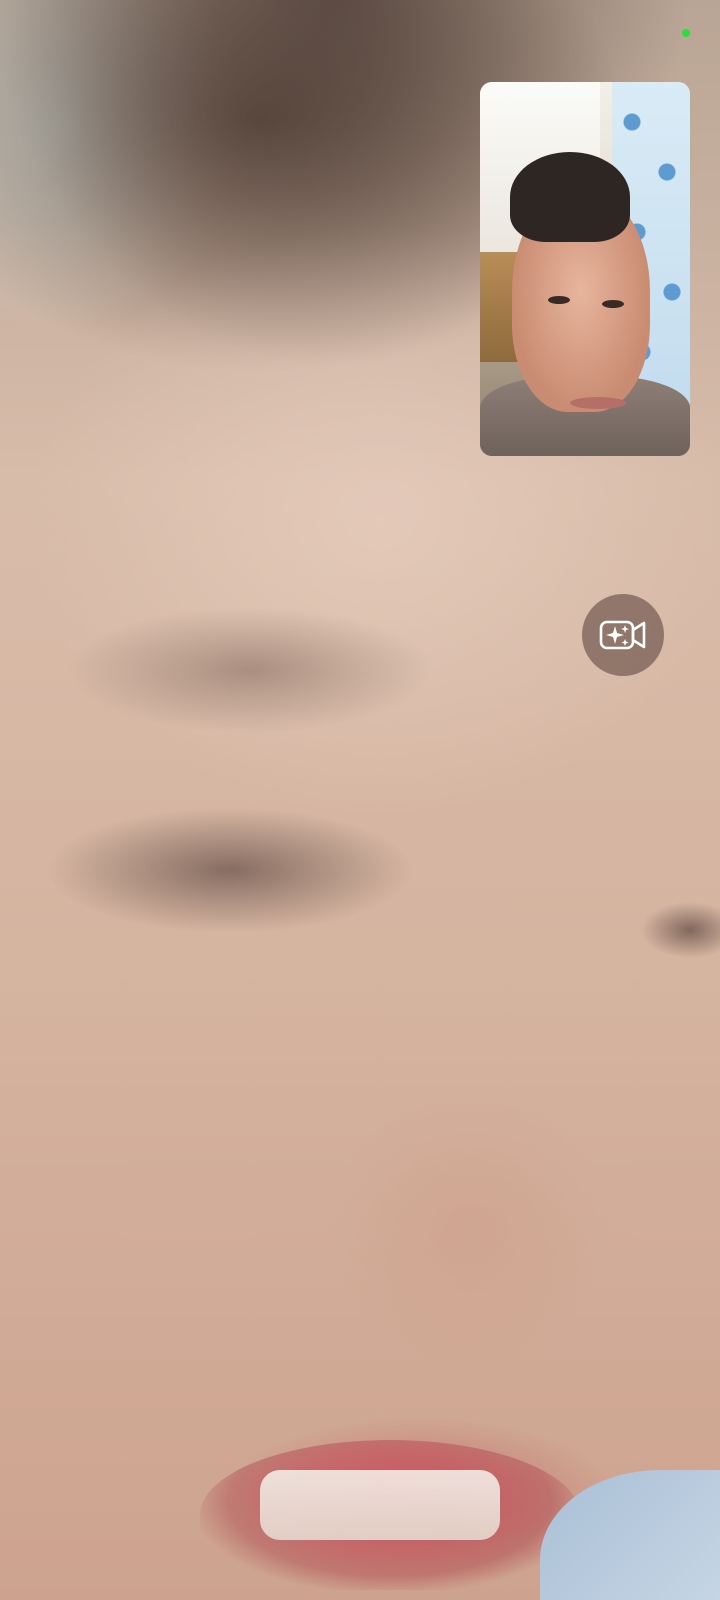 The image size is (720, 1600). What do you see at coordinates (585, 269) in the screenshot?
I see `self-camera-preview` at bounding box center [585, 269].